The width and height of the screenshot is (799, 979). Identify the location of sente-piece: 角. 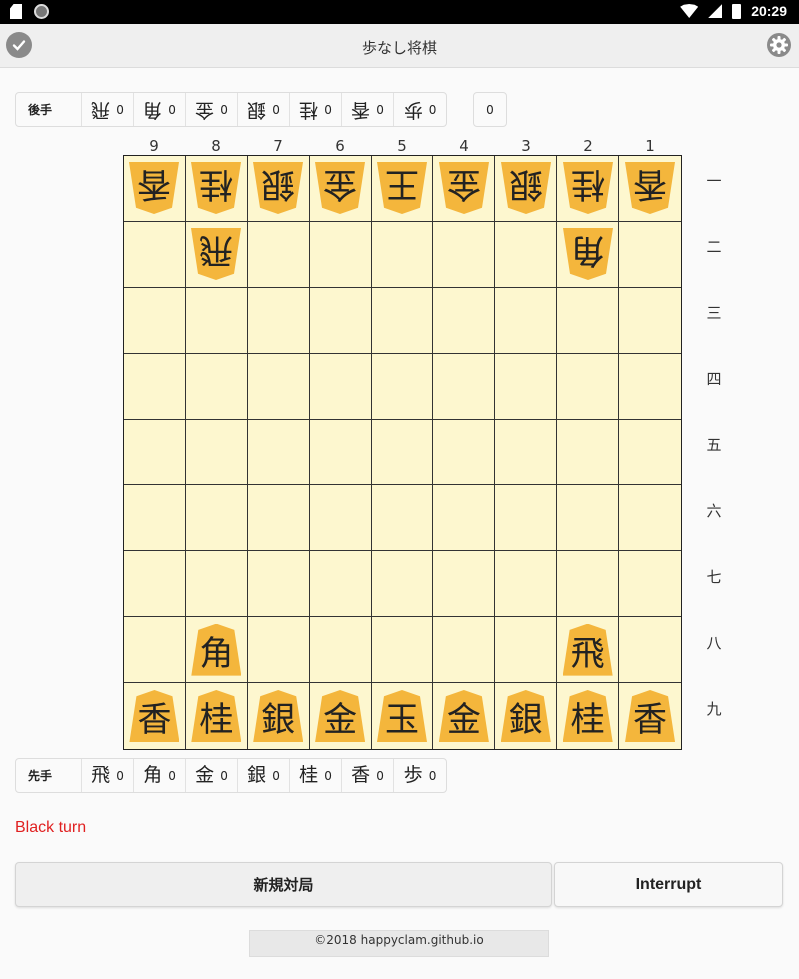
(216, 649).